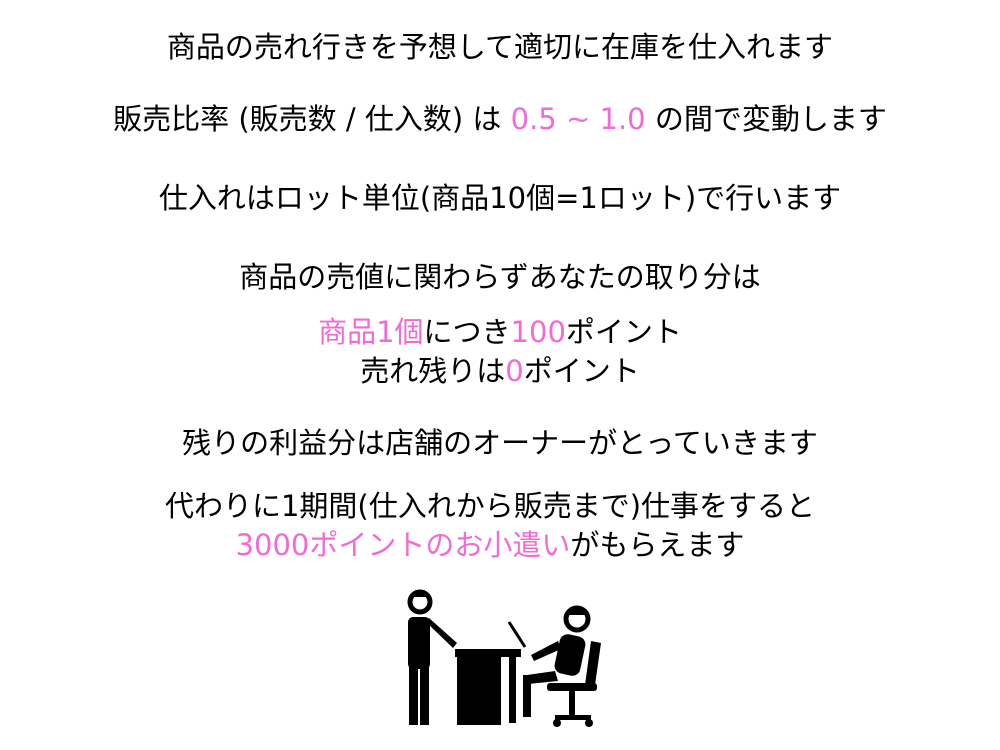 Image resolution: width=1000 pixels, height=750 pixels. I want to click on standing-person-icon, so click(432, 657).